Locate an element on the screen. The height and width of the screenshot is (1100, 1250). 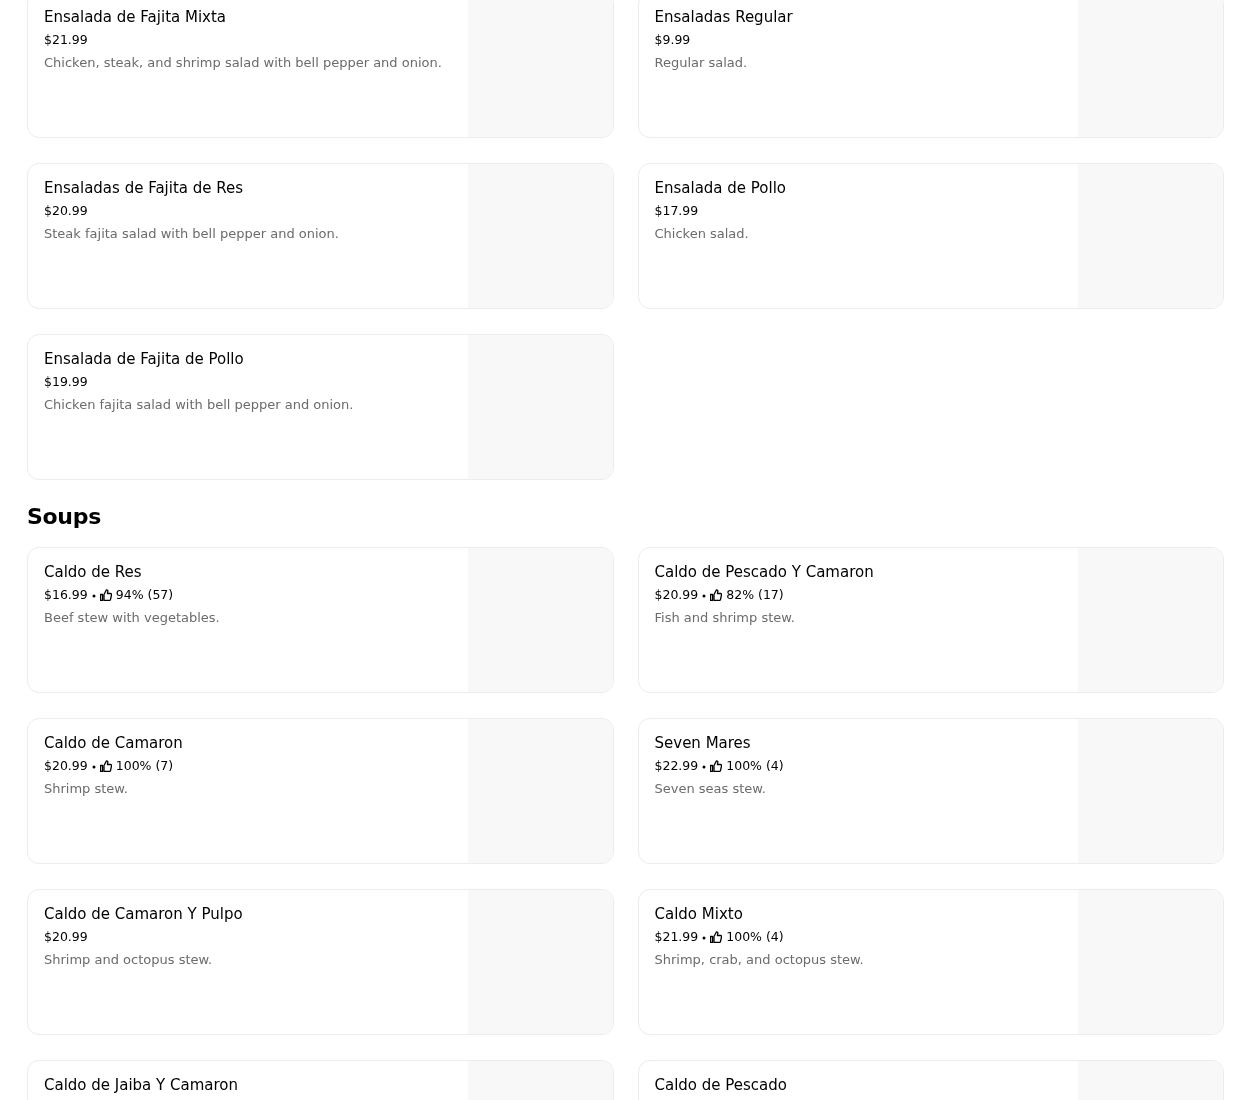
menu-item-card: Ensalada de Fajita Mixta $21.99 Chicken, steak, and shrimp salad with bell pepper and onion. is located at coordinates (320, 69).